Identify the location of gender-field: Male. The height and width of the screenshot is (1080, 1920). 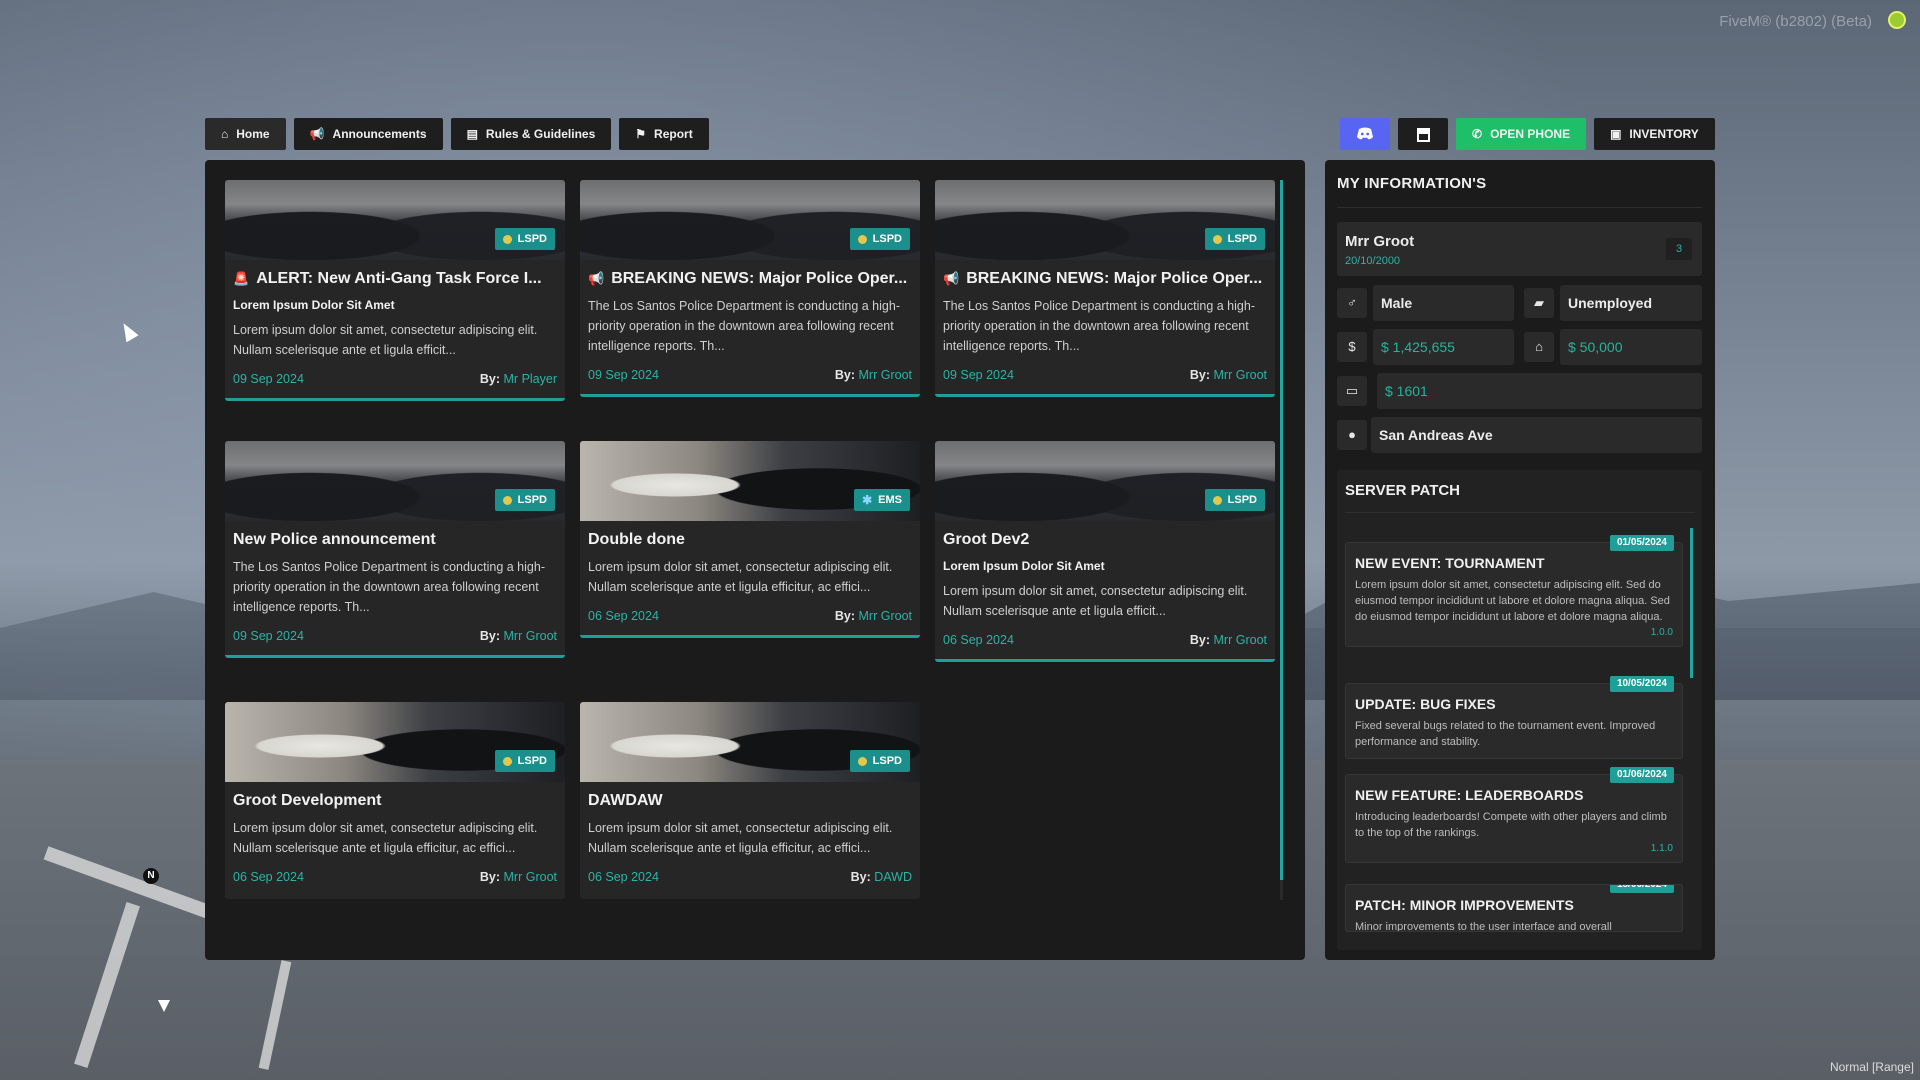
(1443, 303).